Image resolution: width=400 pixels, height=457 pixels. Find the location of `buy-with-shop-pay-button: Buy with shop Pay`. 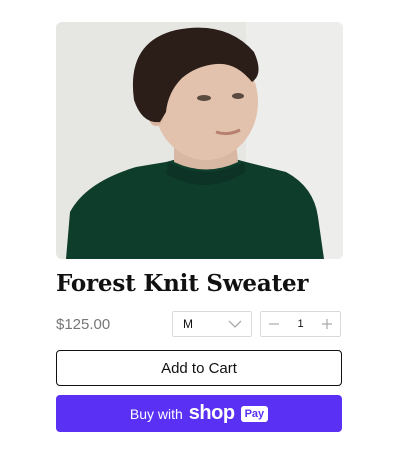

buy-with-shop-pay-button: Buy with shop Pay is located at coordinates (199, 413).